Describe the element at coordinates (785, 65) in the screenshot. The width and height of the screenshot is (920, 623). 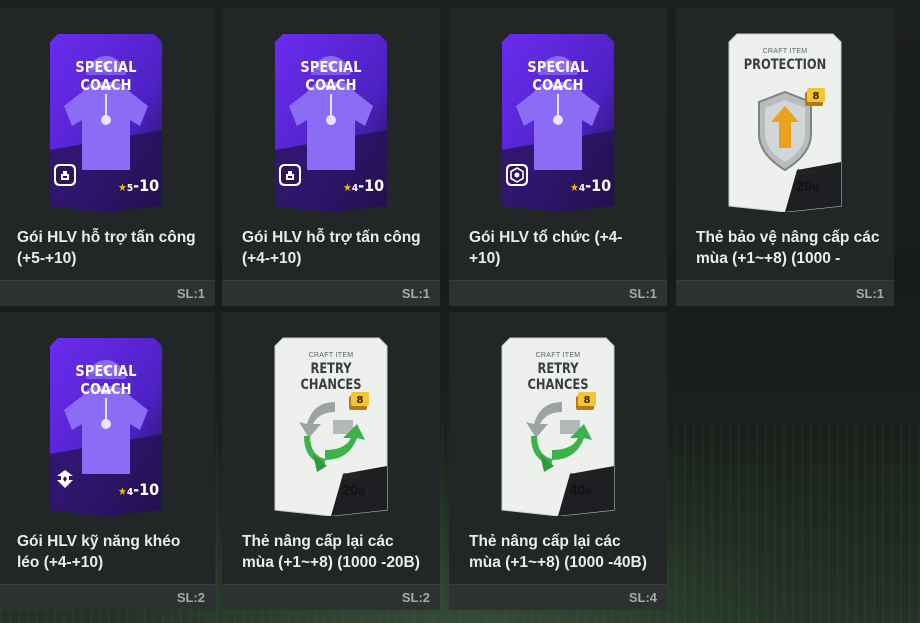
I see `card-title: PROTECTION` at that location.